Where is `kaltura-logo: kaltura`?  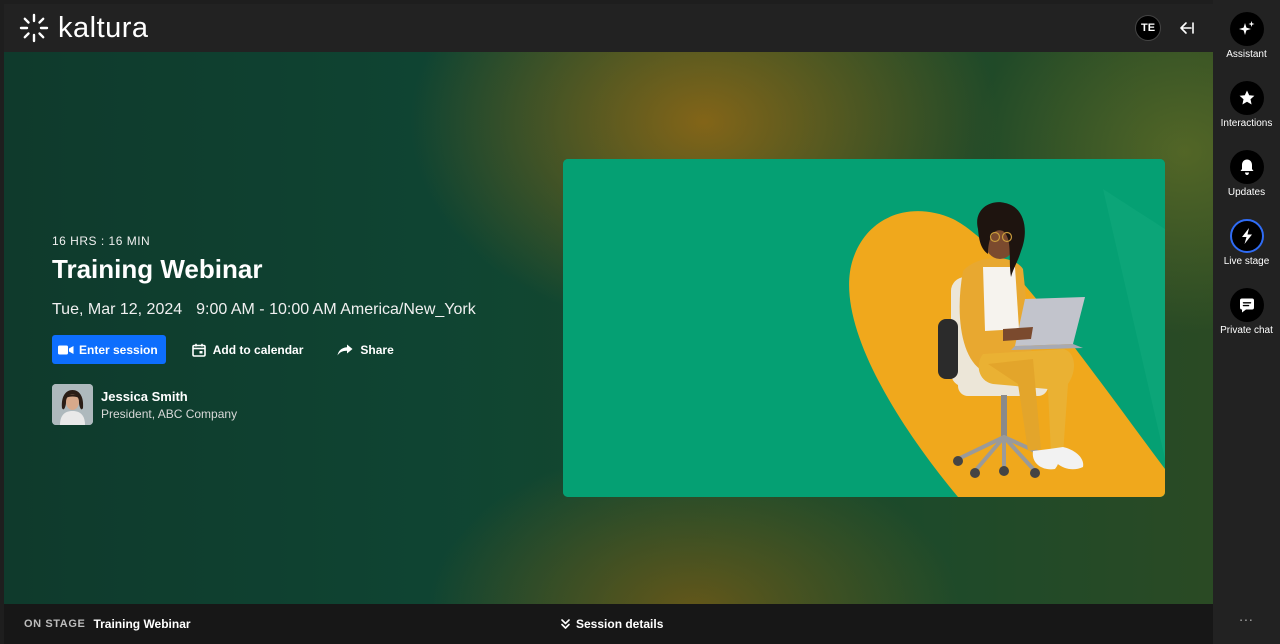
kaltura-logo: kaltura is located at coordinates (83, 28).